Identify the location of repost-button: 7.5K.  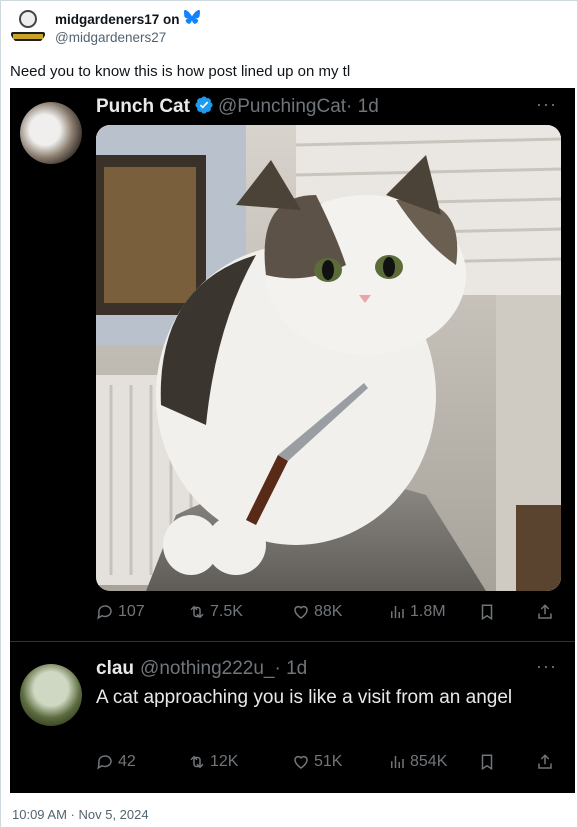
(240, 612).